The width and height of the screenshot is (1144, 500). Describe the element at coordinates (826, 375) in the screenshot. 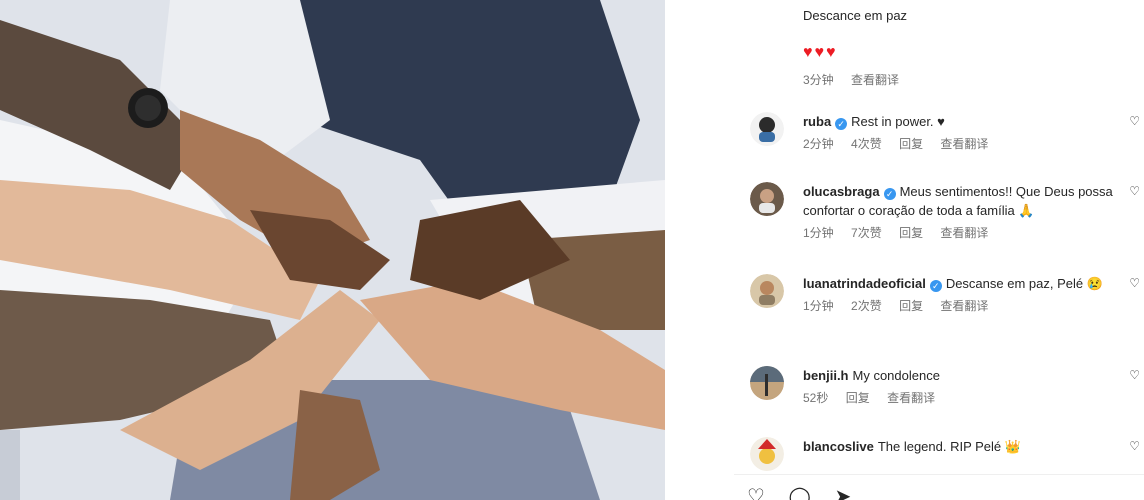

I see `comment-username: benjii.h` at that location.